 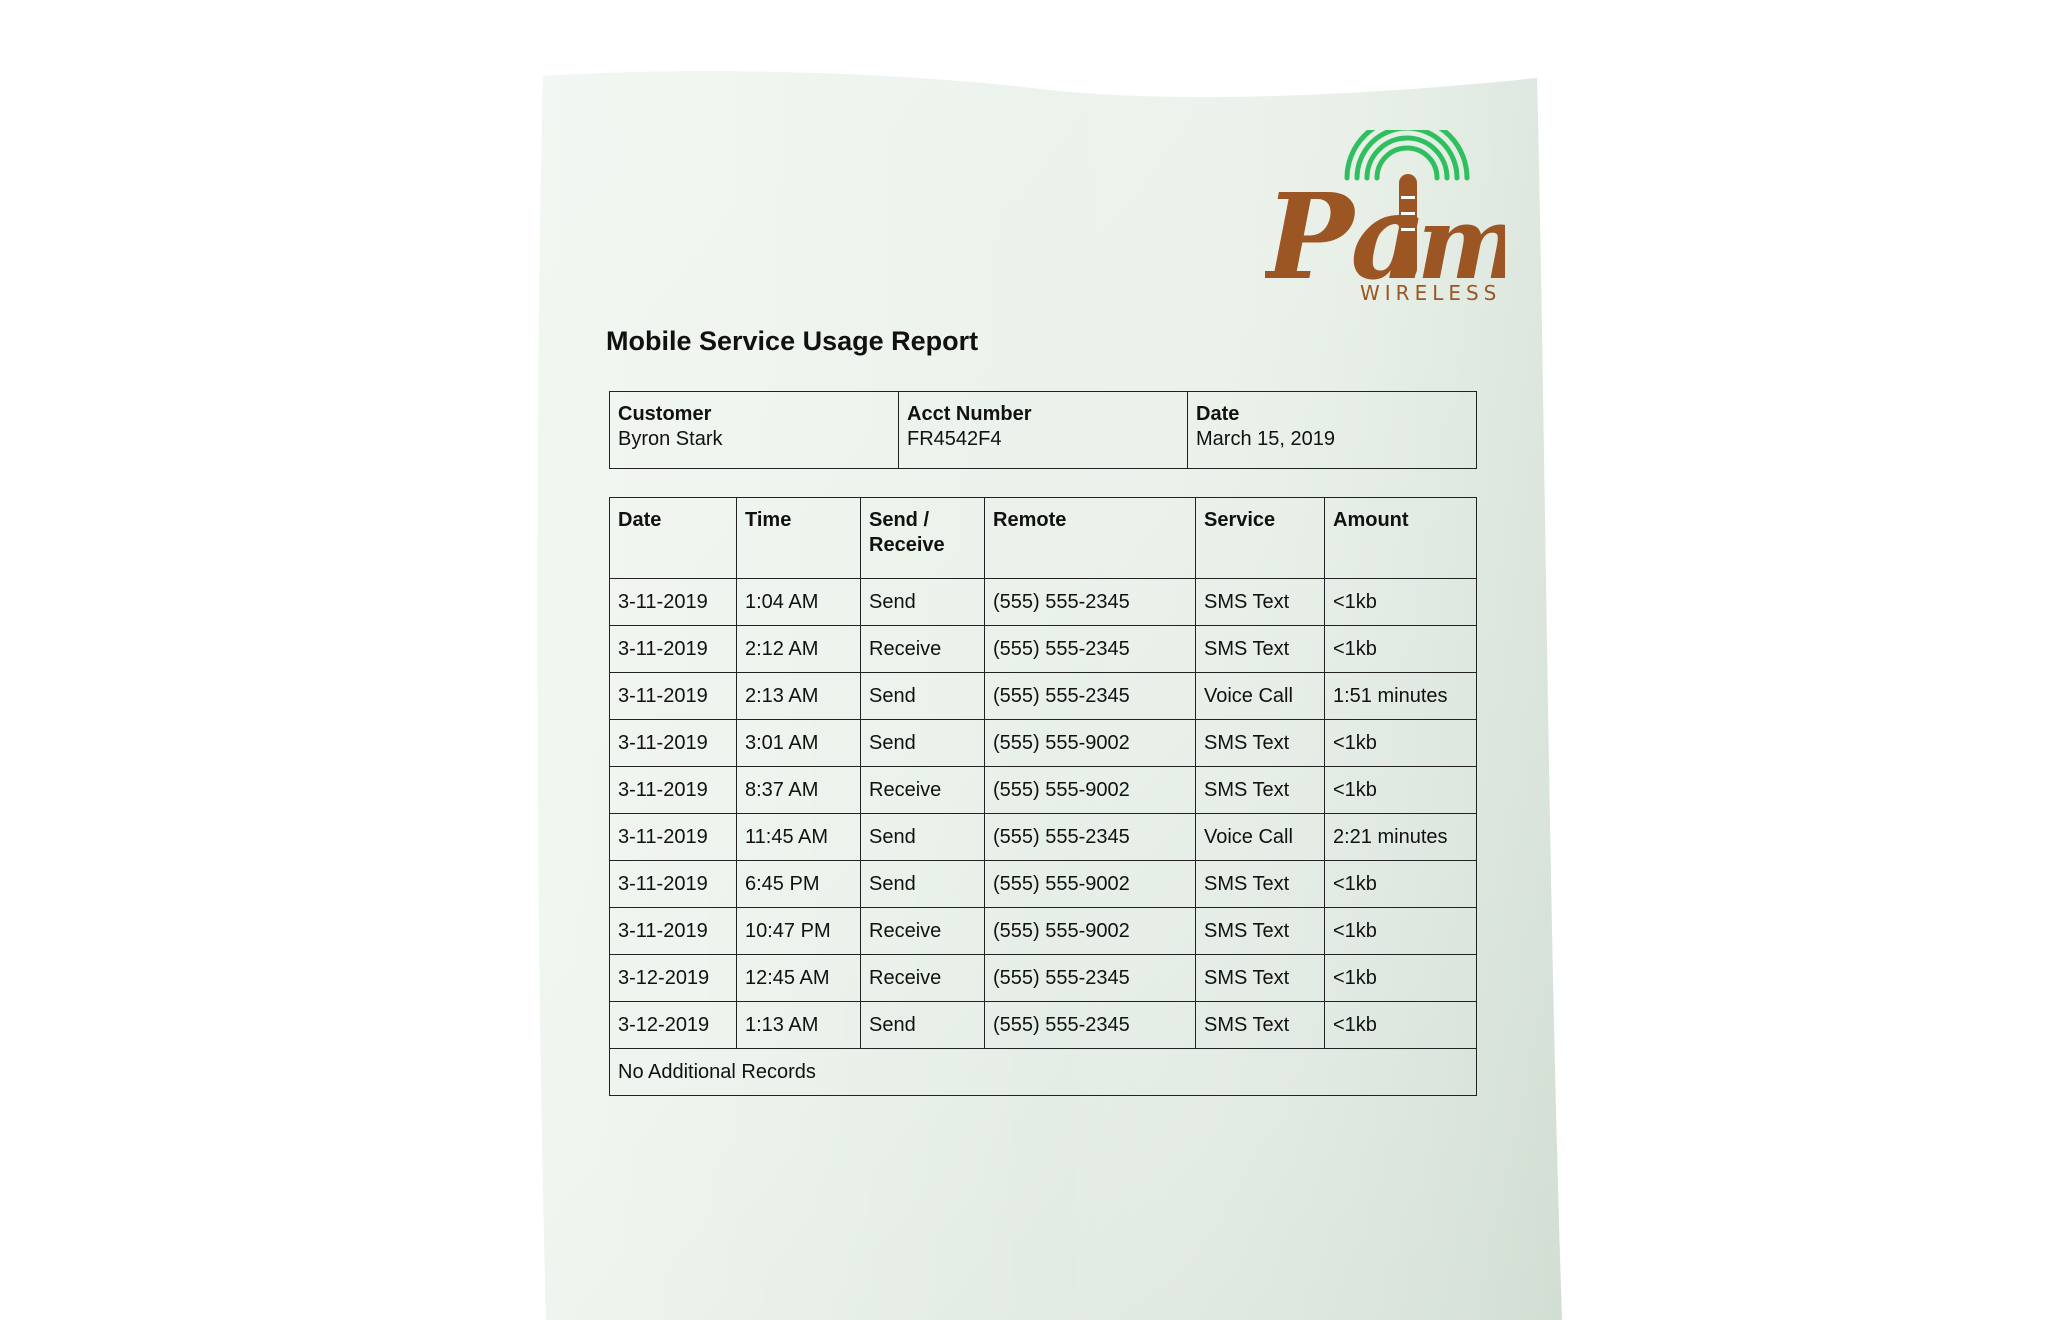 I want to click on column-header-amount: Amount, so click(x=1400, y=538).